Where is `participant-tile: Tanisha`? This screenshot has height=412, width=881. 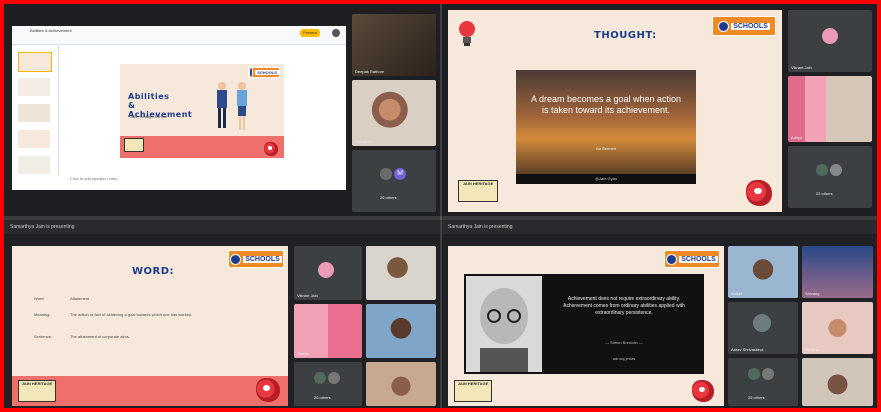
participant-tile: Tanisha is located at coordinates (837, 328).